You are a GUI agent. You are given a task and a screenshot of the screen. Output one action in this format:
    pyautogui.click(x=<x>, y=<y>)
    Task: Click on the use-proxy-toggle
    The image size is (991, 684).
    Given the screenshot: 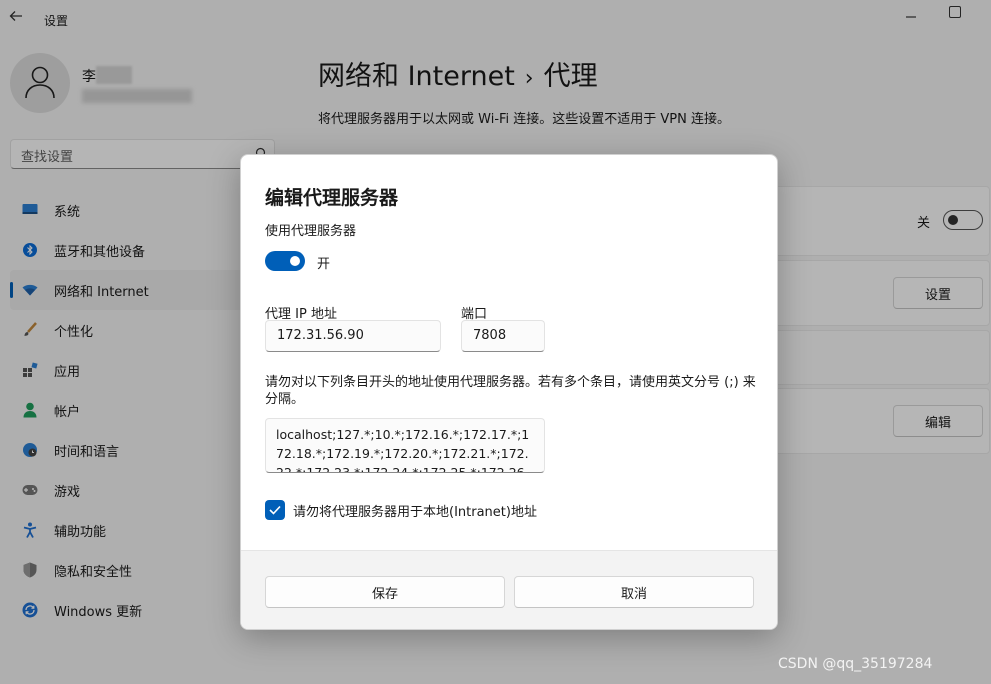 What is the action you would take?
    pyautogui.click(x=285, y=261)
    